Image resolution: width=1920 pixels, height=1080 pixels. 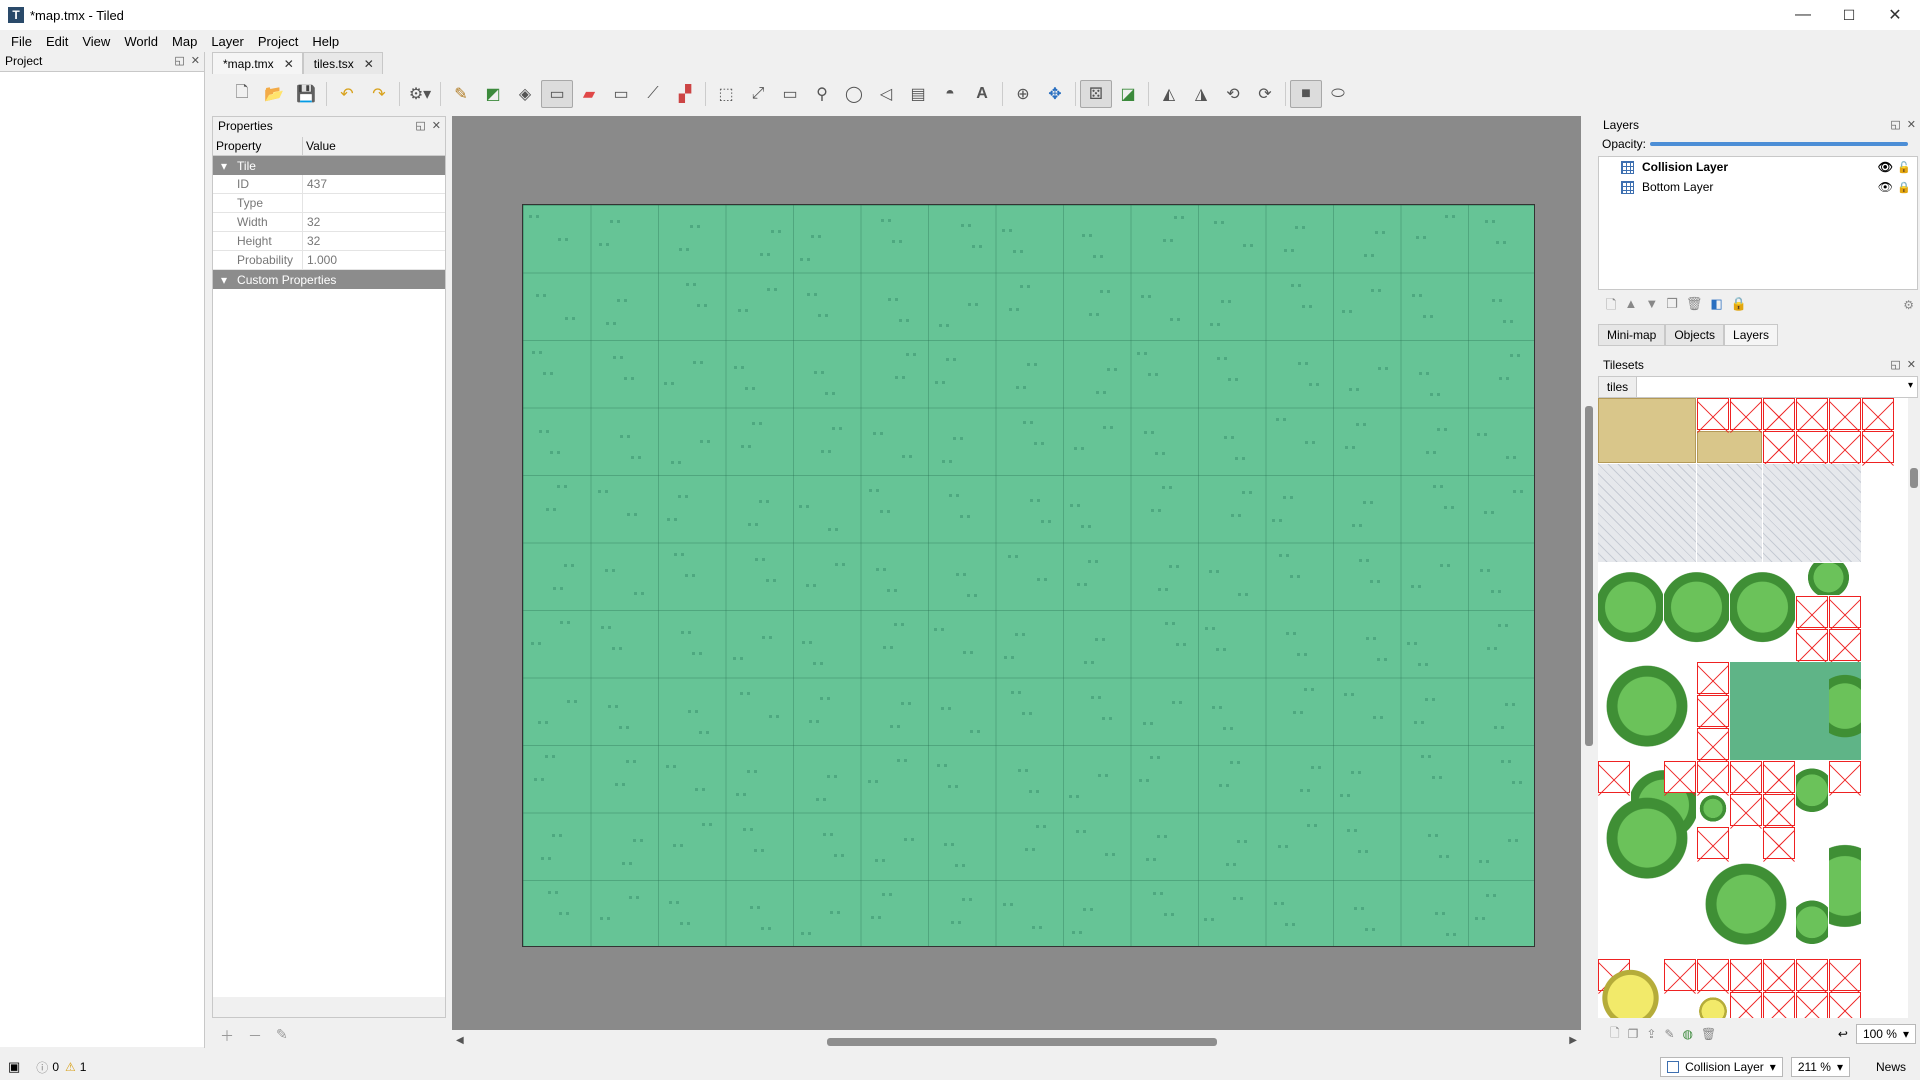 What do you see at coordinates (1843, 1034) in the screenshot?
I see `wrap-icon: ↩` at bounding box center [1843, 1034].